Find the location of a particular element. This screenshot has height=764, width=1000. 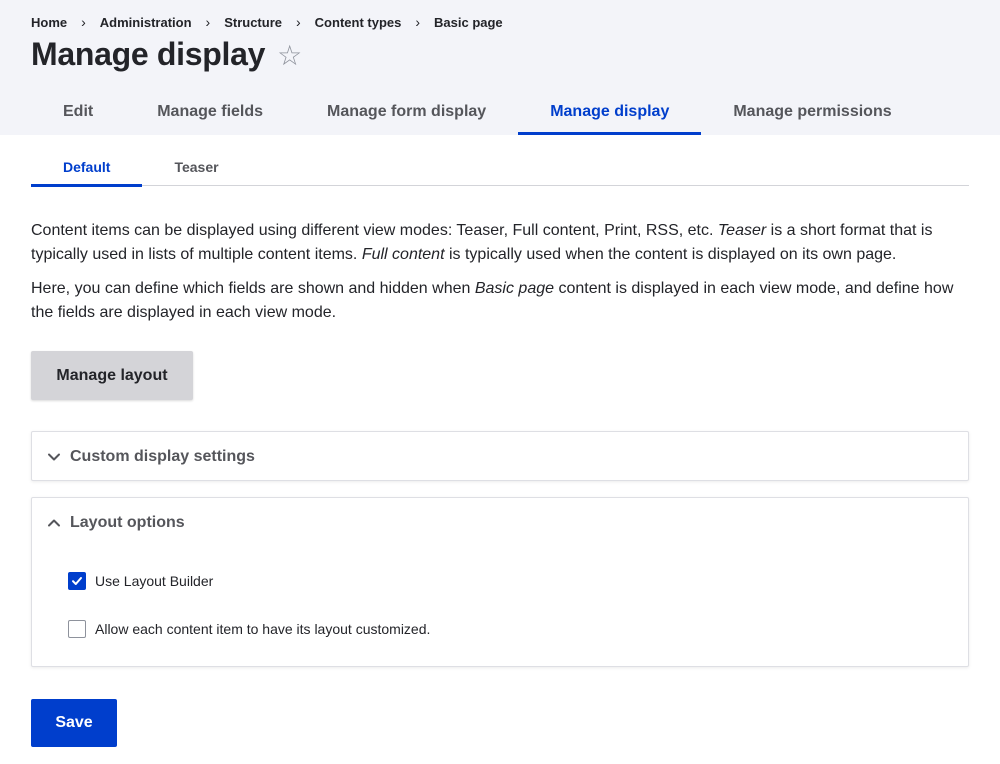

use-layout-builder-label: Use Layout Builder is located at coordinates (154, 581).